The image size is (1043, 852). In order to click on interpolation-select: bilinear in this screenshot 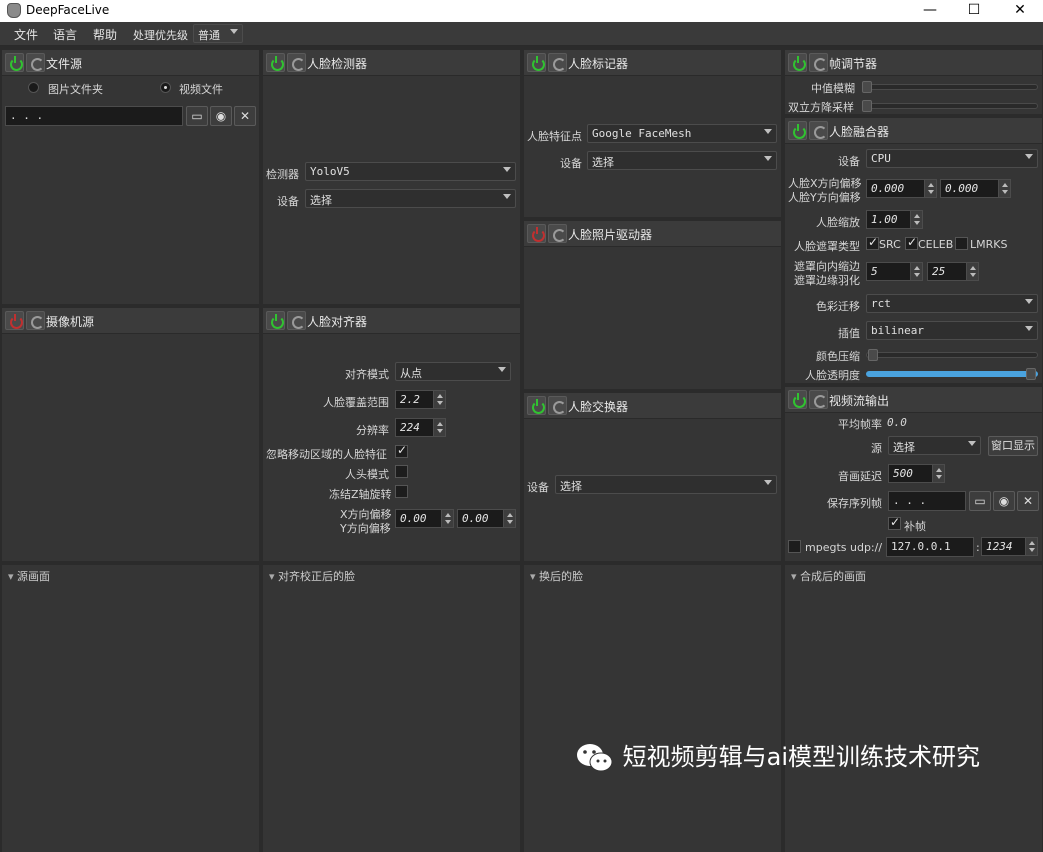, I will do `click(952, 330)`.